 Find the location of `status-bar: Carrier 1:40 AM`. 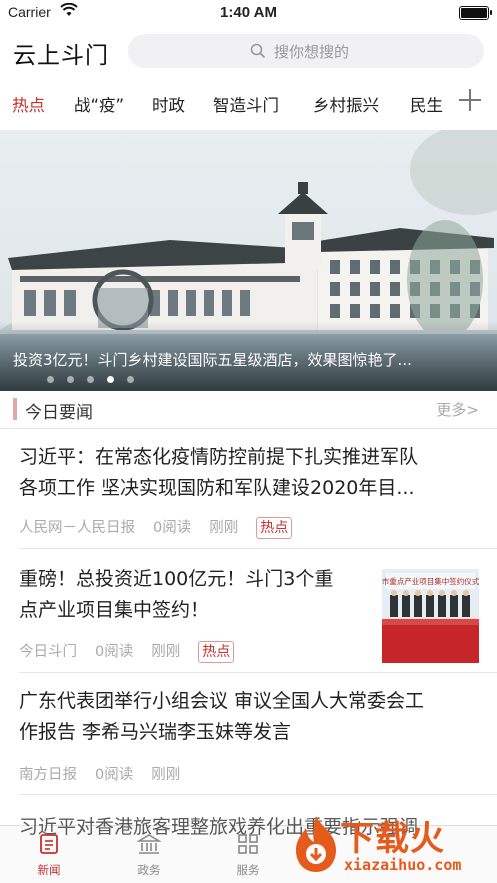

status-bar: Carrier 1:40 AM is located at coordinates (248, 13).